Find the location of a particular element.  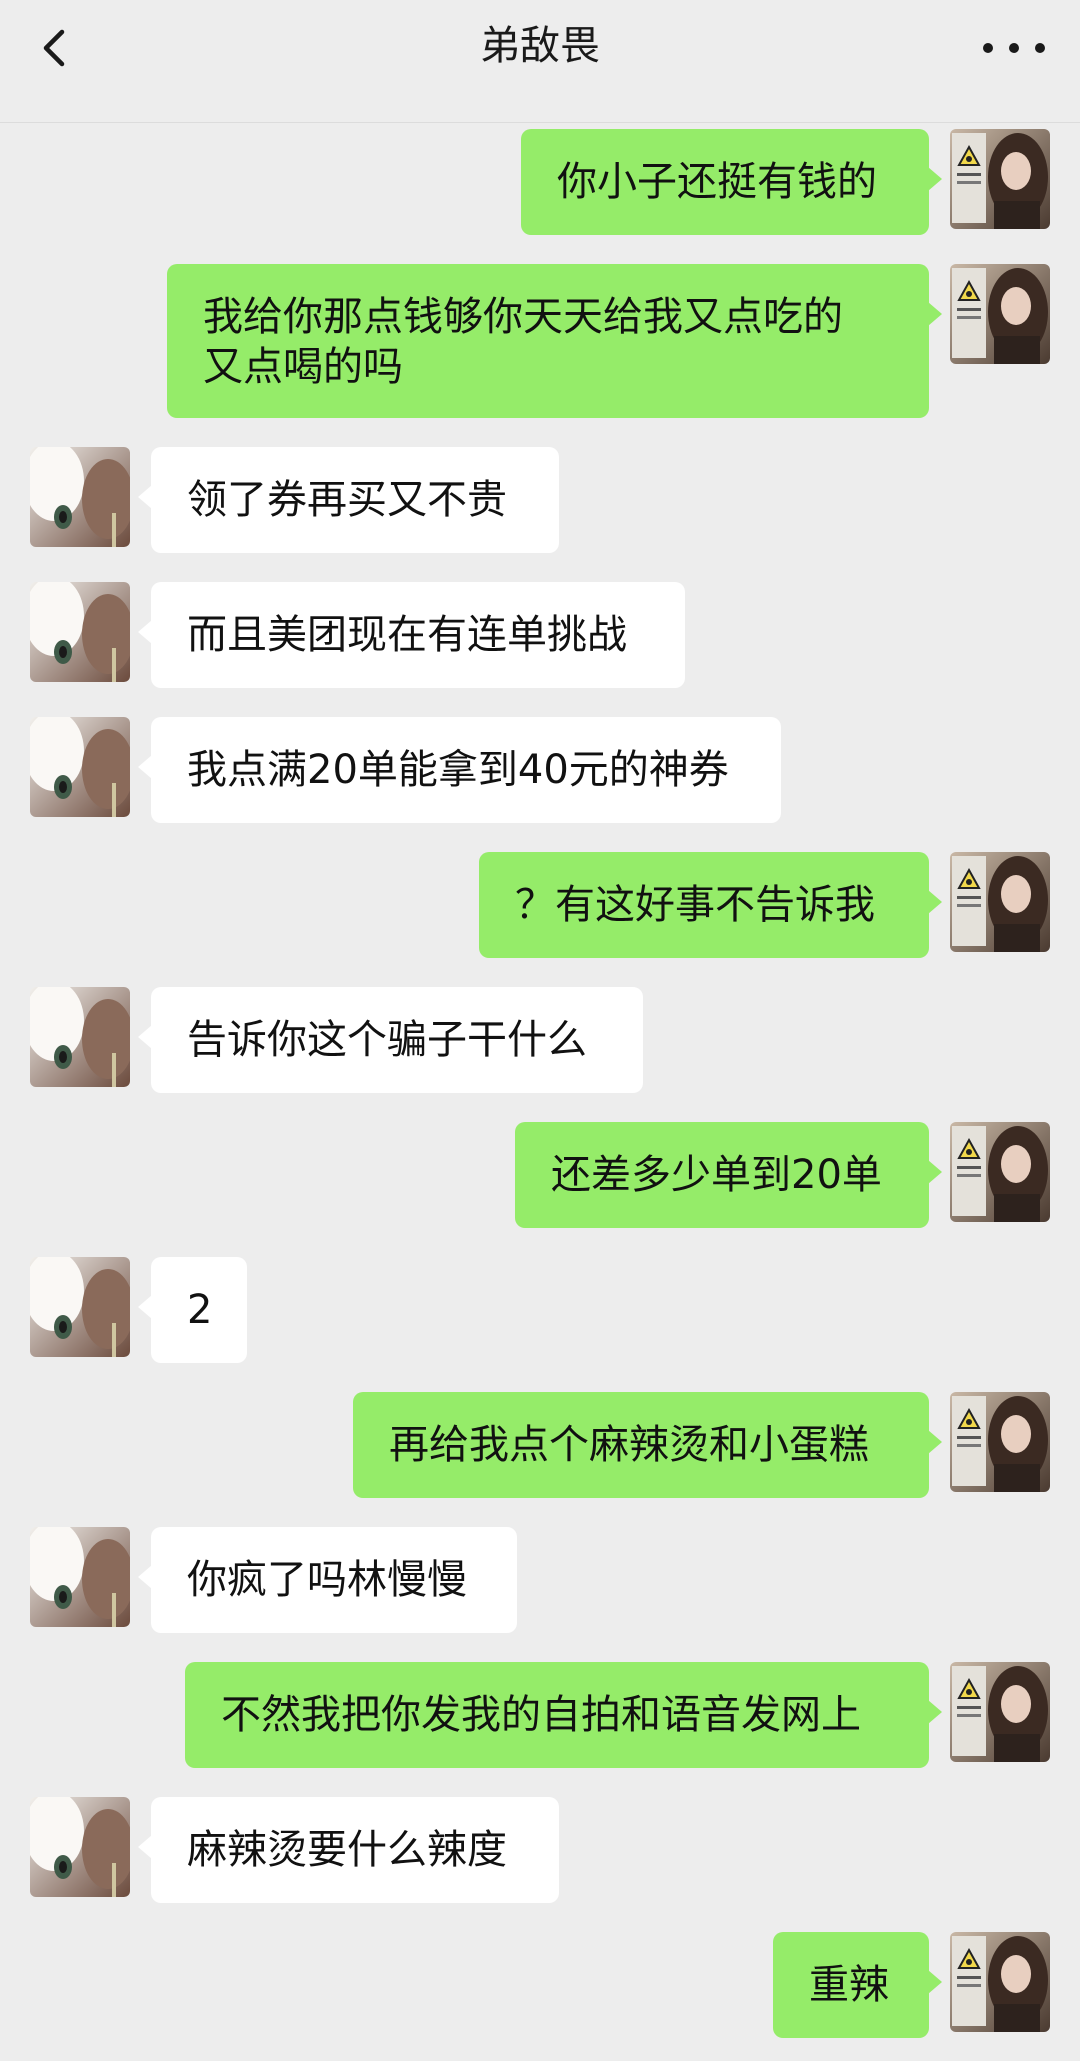

message-bubble-received: 麻辣烫要什么辣度 is located at coordinates (348, 1850).